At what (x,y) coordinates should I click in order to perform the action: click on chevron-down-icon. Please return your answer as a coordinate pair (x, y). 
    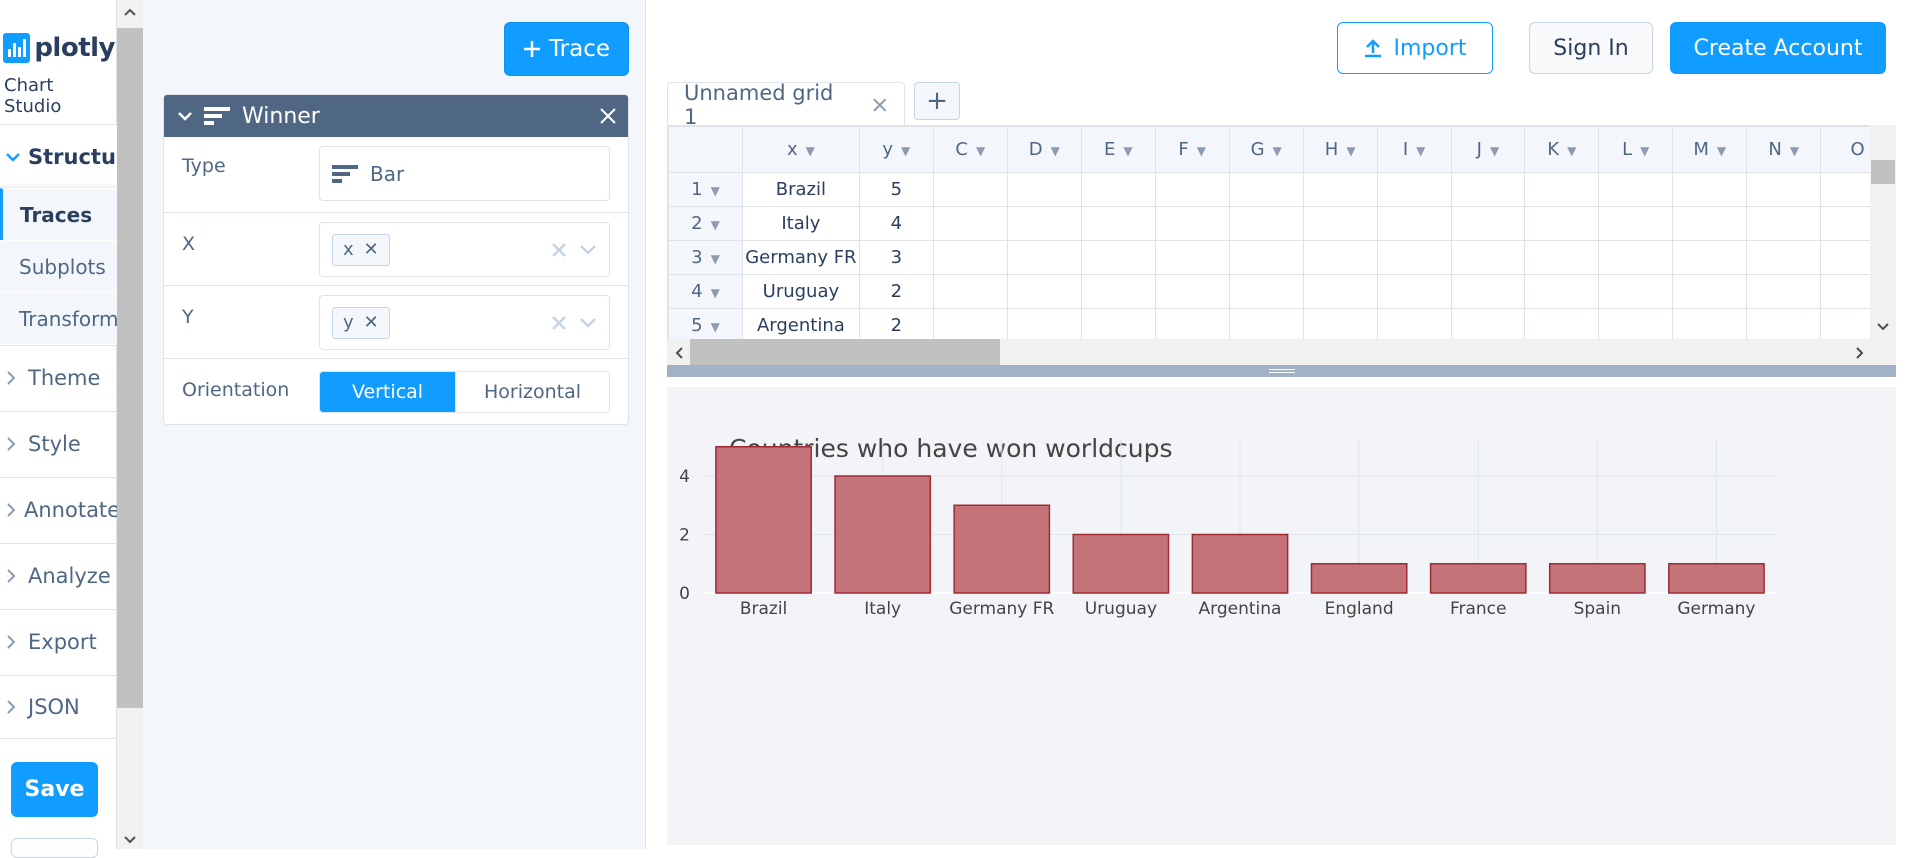
    Looking at the image, I should click on (588, 323).